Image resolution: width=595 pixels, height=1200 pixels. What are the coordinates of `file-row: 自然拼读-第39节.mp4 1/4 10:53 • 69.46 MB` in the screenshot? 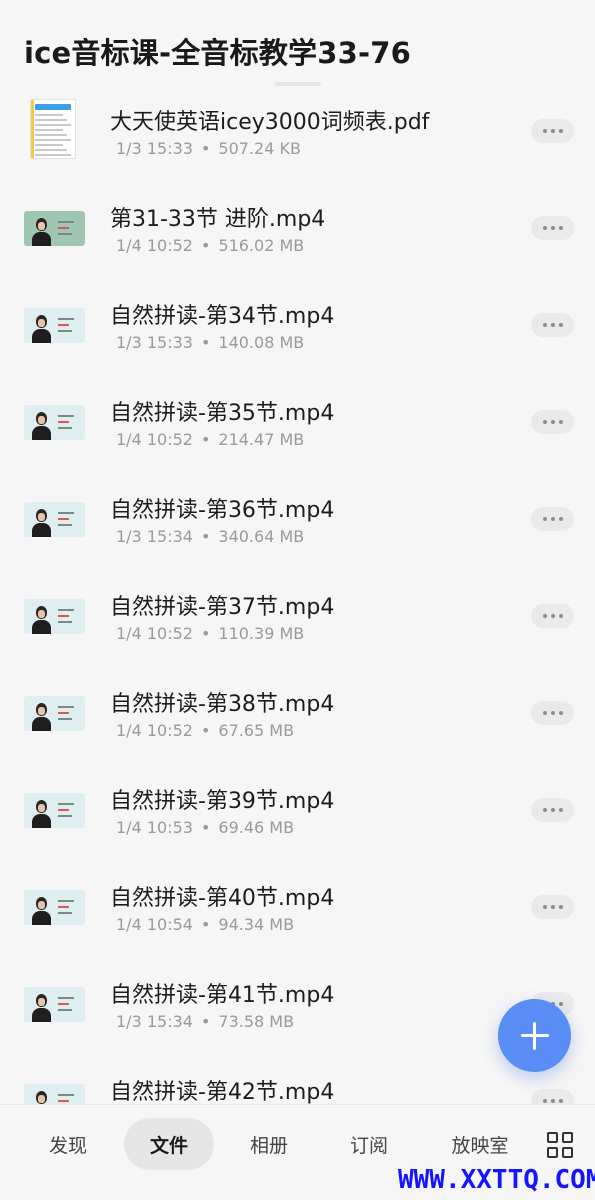 It's located at (297, 809).